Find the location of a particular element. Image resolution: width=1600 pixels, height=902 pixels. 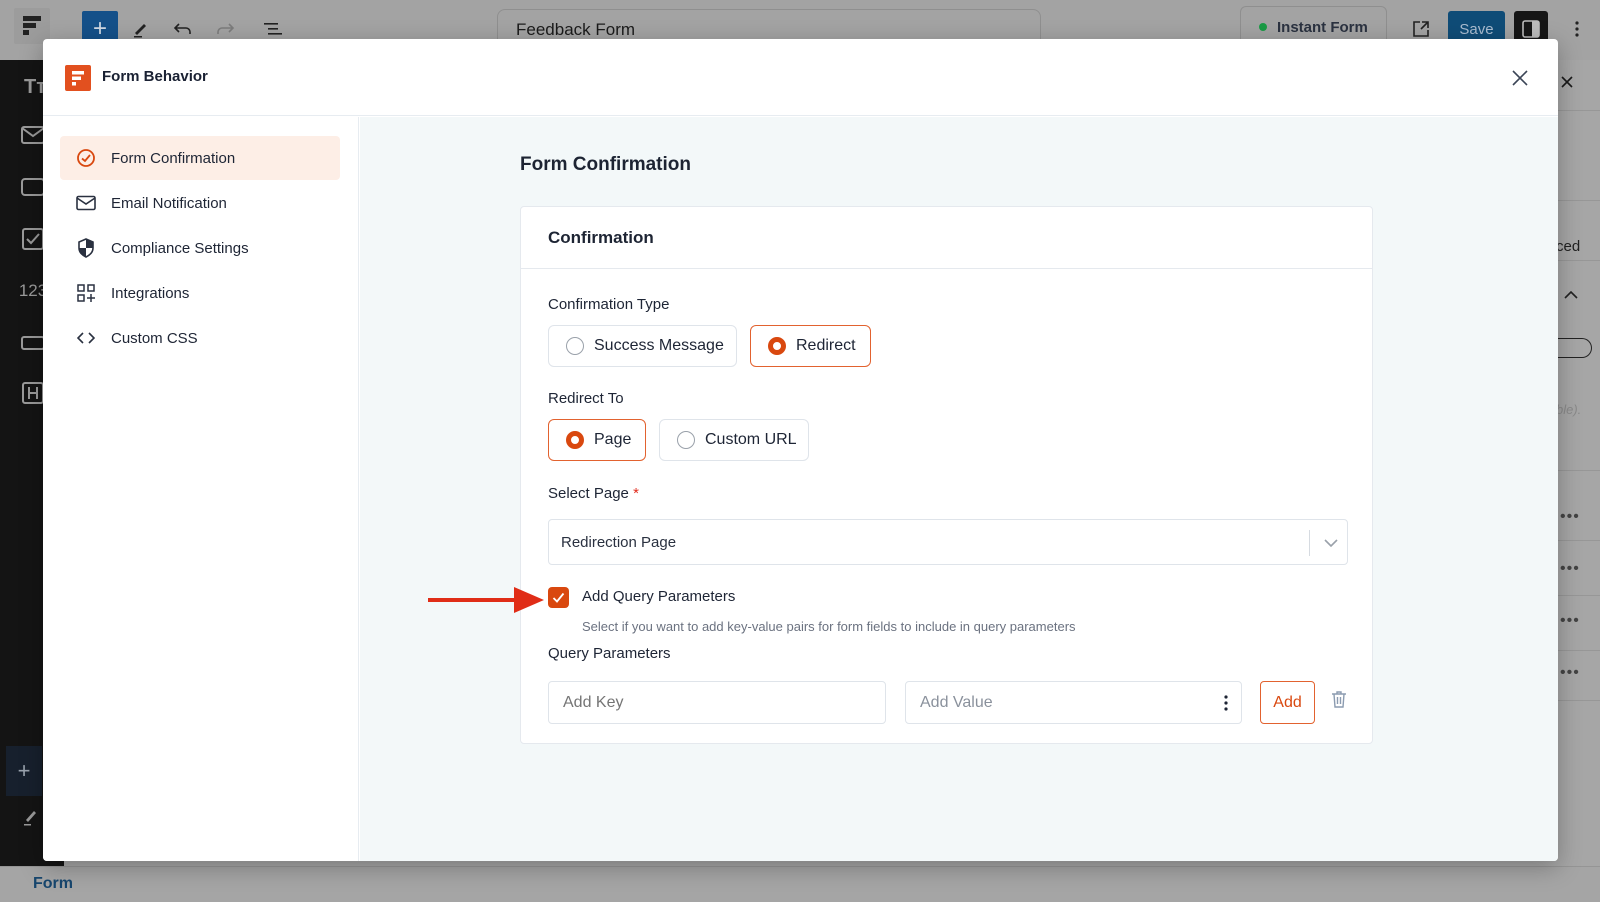

required-mark: * is located at coordinates (636, 493).